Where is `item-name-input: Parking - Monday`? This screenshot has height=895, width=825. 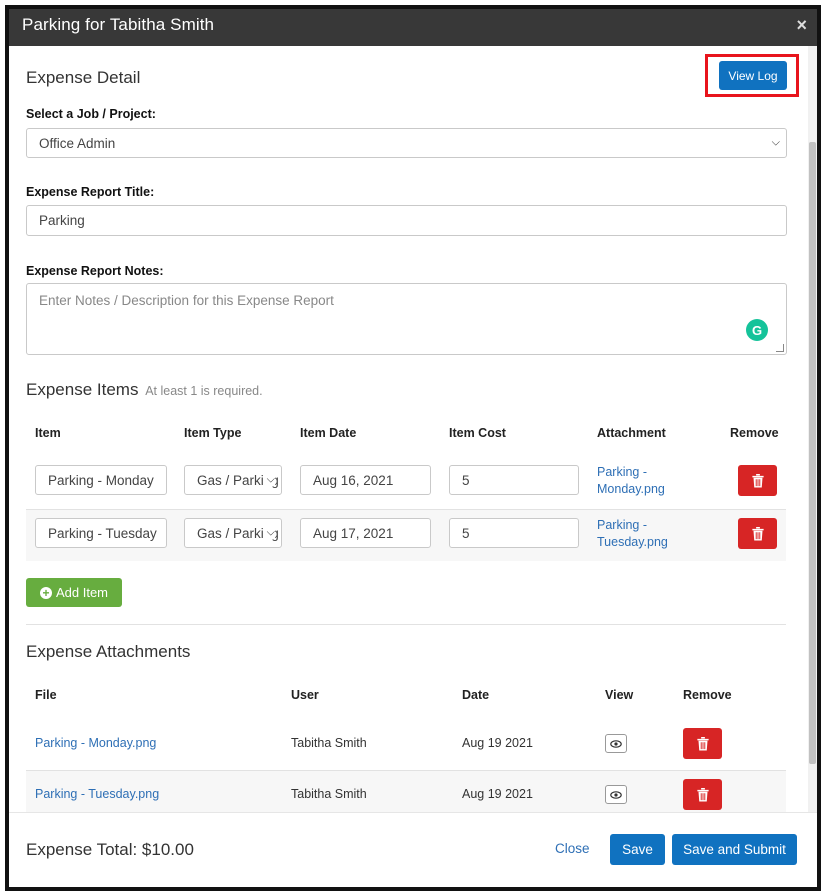 item-name-input: Parking - Monday is located at coordinates (101, 480).